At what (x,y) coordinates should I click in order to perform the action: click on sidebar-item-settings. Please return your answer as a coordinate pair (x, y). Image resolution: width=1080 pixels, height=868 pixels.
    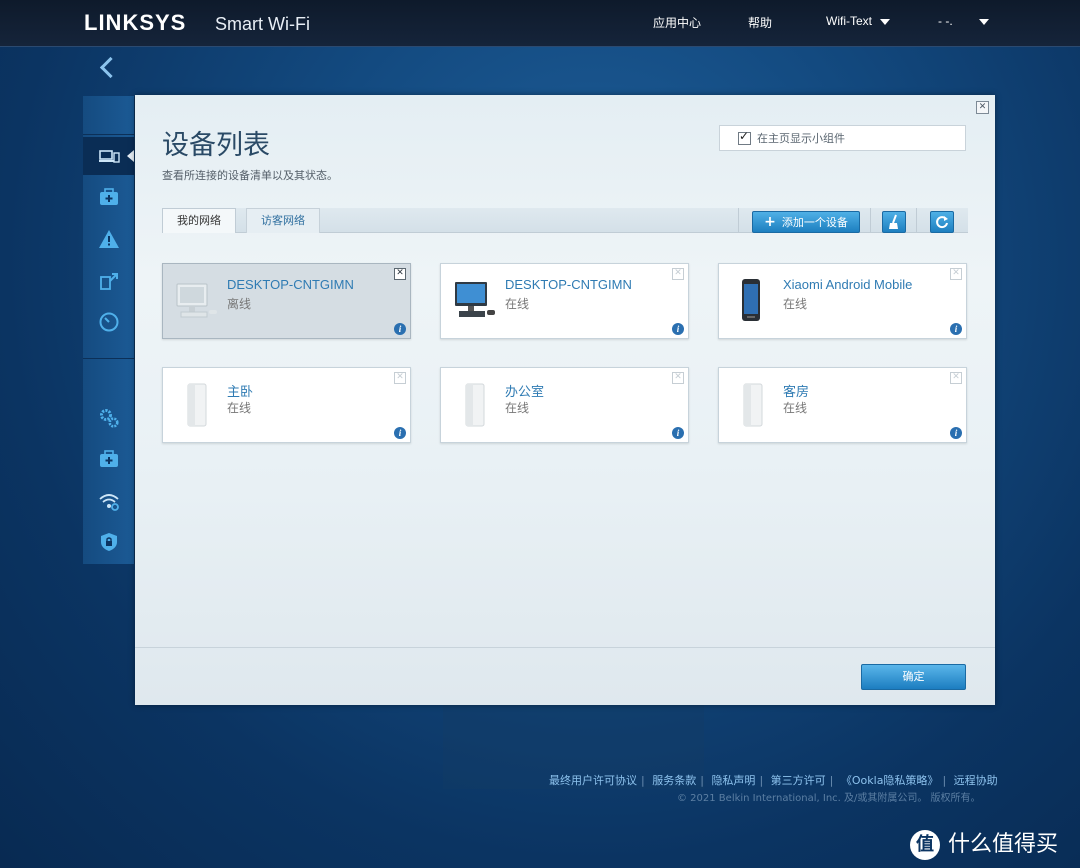
    Looking at the image, I should click on (108, 418).